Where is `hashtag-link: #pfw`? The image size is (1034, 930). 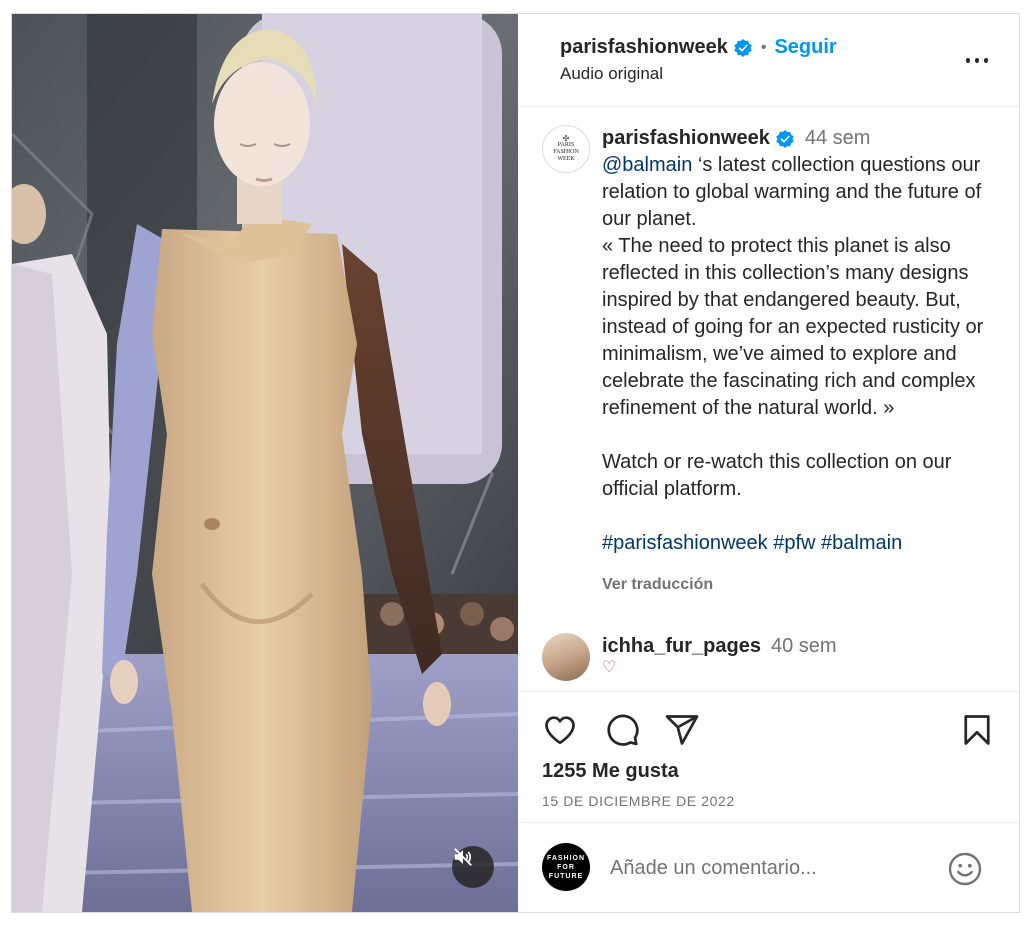 hashtag-link: #pfw is located at coordinates (794, 543).